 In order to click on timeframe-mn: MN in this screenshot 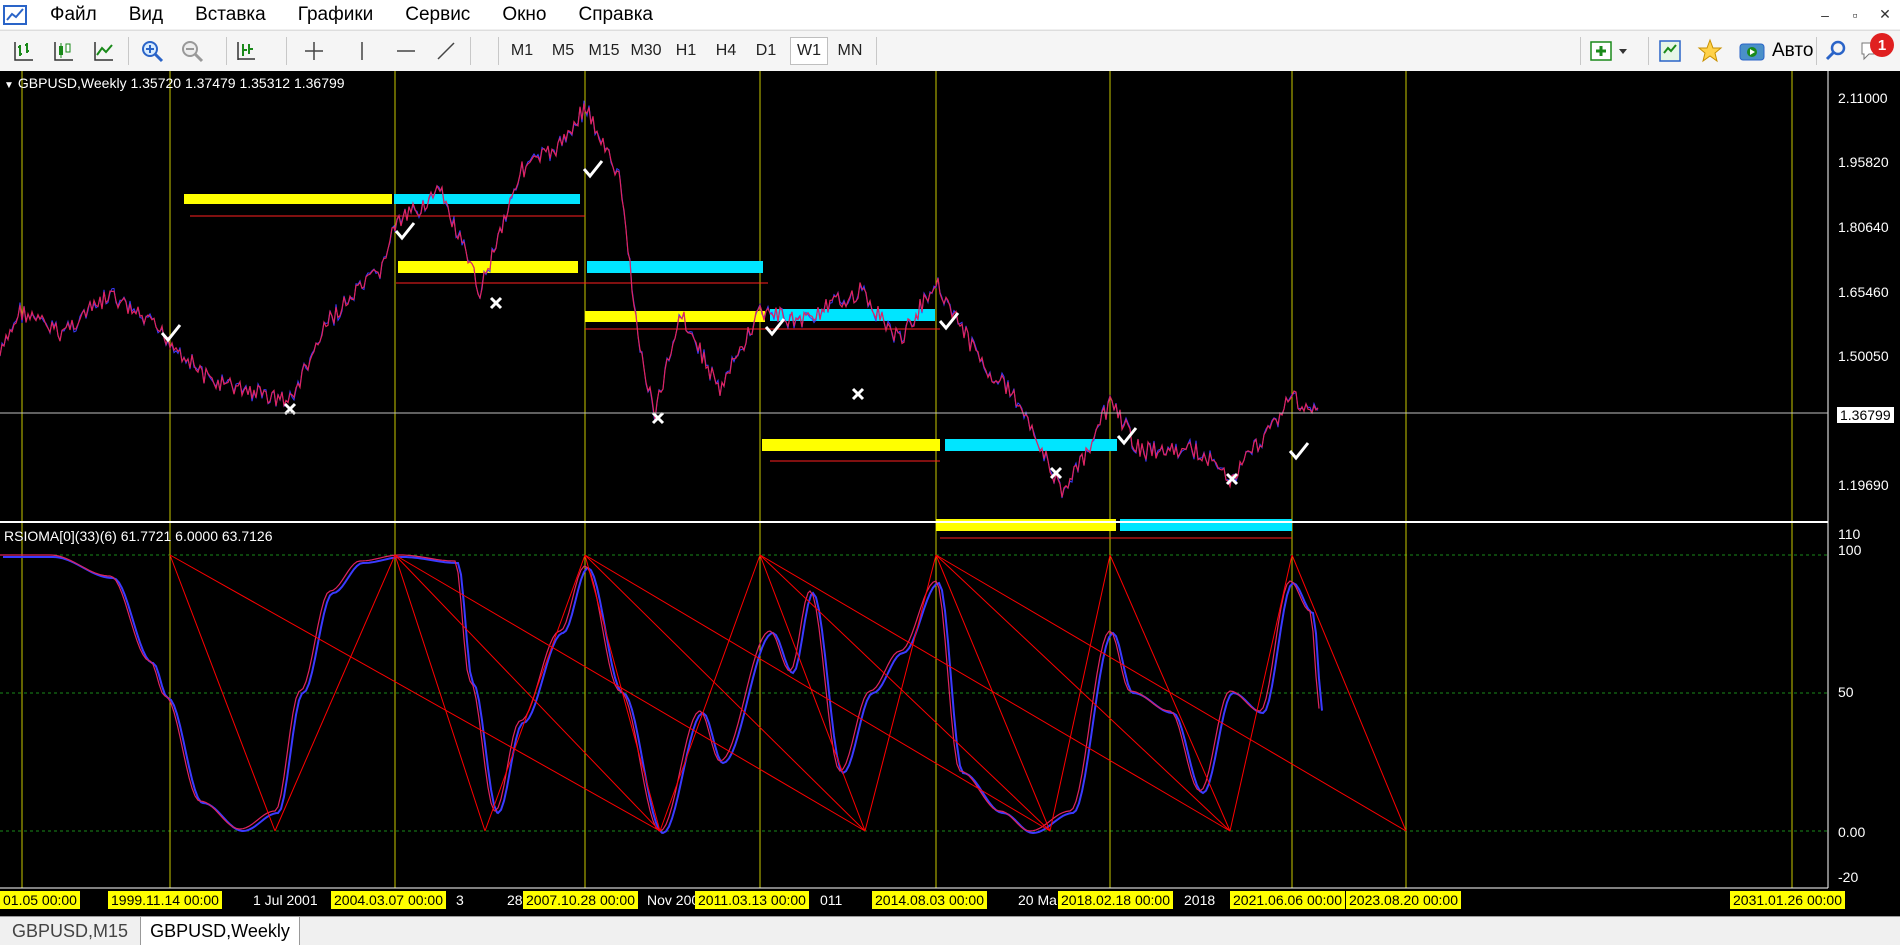, I will do `click(850, 51)`.